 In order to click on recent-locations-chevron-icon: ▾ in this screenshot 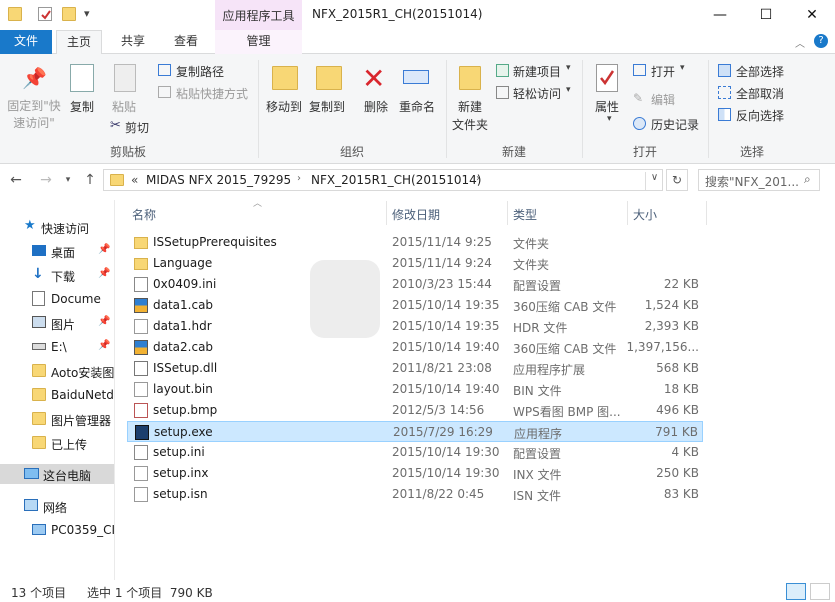, I will do `click(68, 184)`.